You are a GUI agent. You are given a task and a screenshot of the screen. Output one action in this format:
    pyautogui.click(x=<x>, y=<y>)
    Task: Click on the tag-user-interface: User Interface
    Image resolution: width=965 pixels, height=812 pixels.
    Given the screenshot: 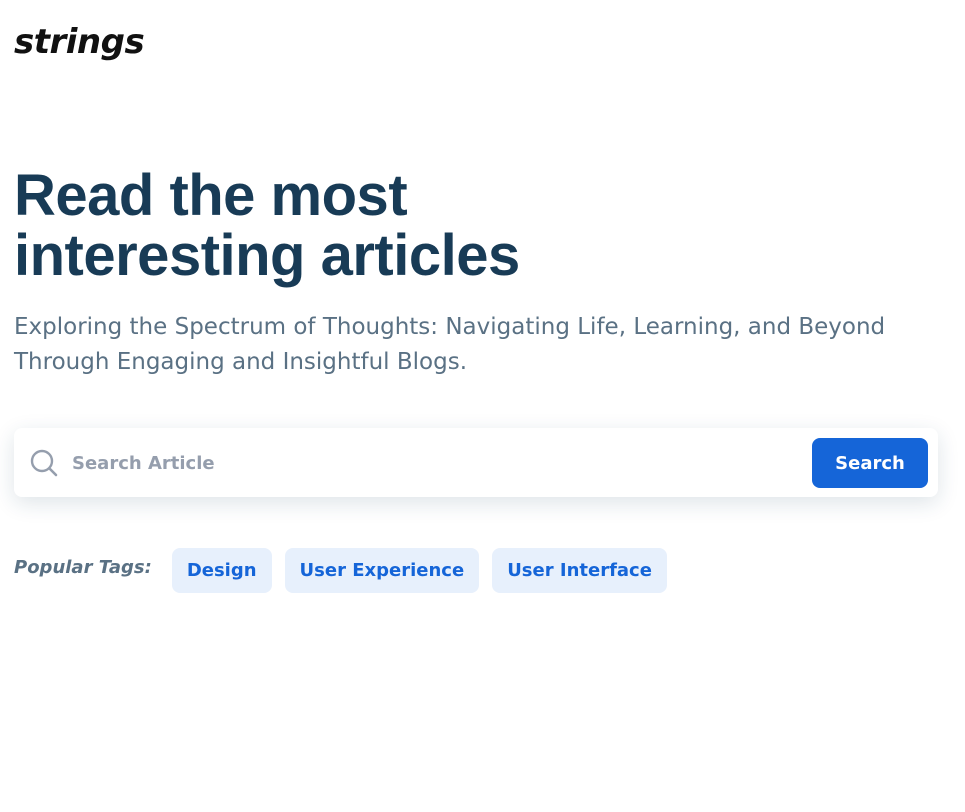 What is the action you would take?
    pyautogui.click(x=579, y=570)
    